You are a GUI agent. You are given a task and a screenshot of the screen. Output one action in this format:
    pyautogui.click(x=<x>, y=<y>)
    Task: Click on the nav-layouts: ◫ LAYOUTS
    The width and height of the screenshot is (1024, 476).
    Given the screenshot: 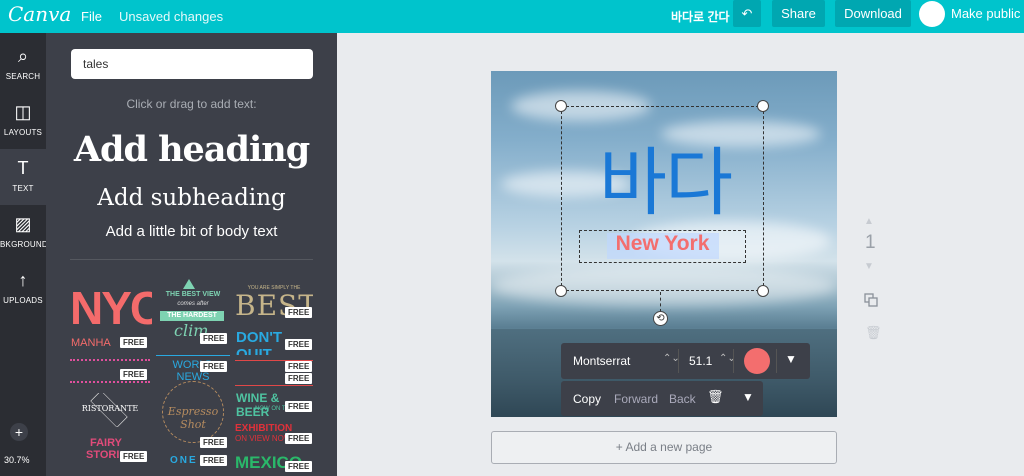 What is the action you would take?
    pyautogui.click(x=23, y=121)
    